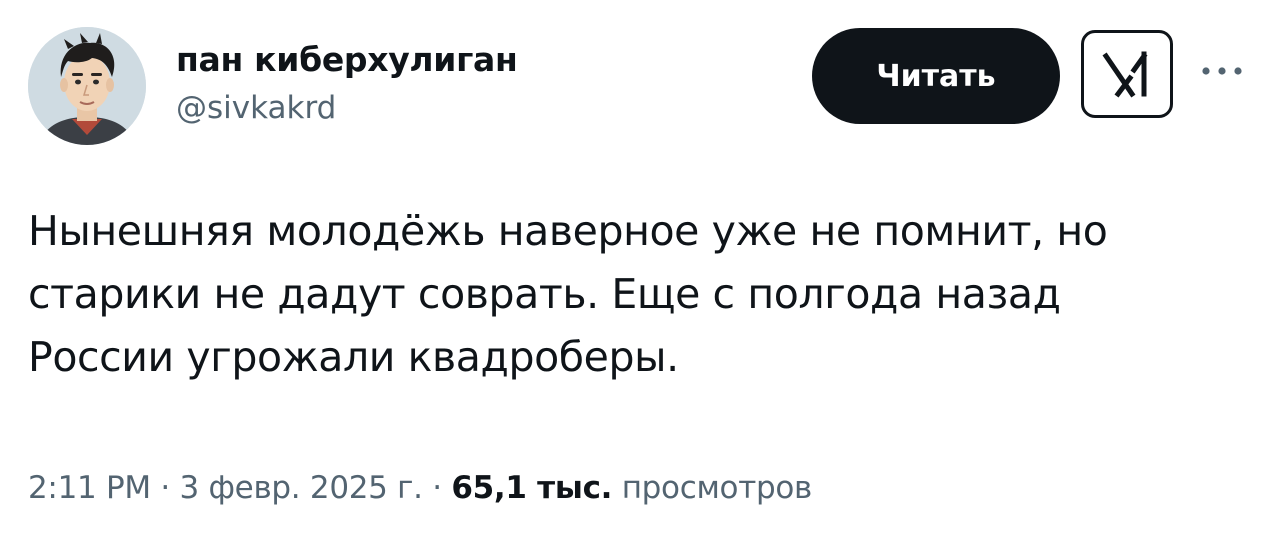  I want to click on grok-icon, so click(1125, 74).